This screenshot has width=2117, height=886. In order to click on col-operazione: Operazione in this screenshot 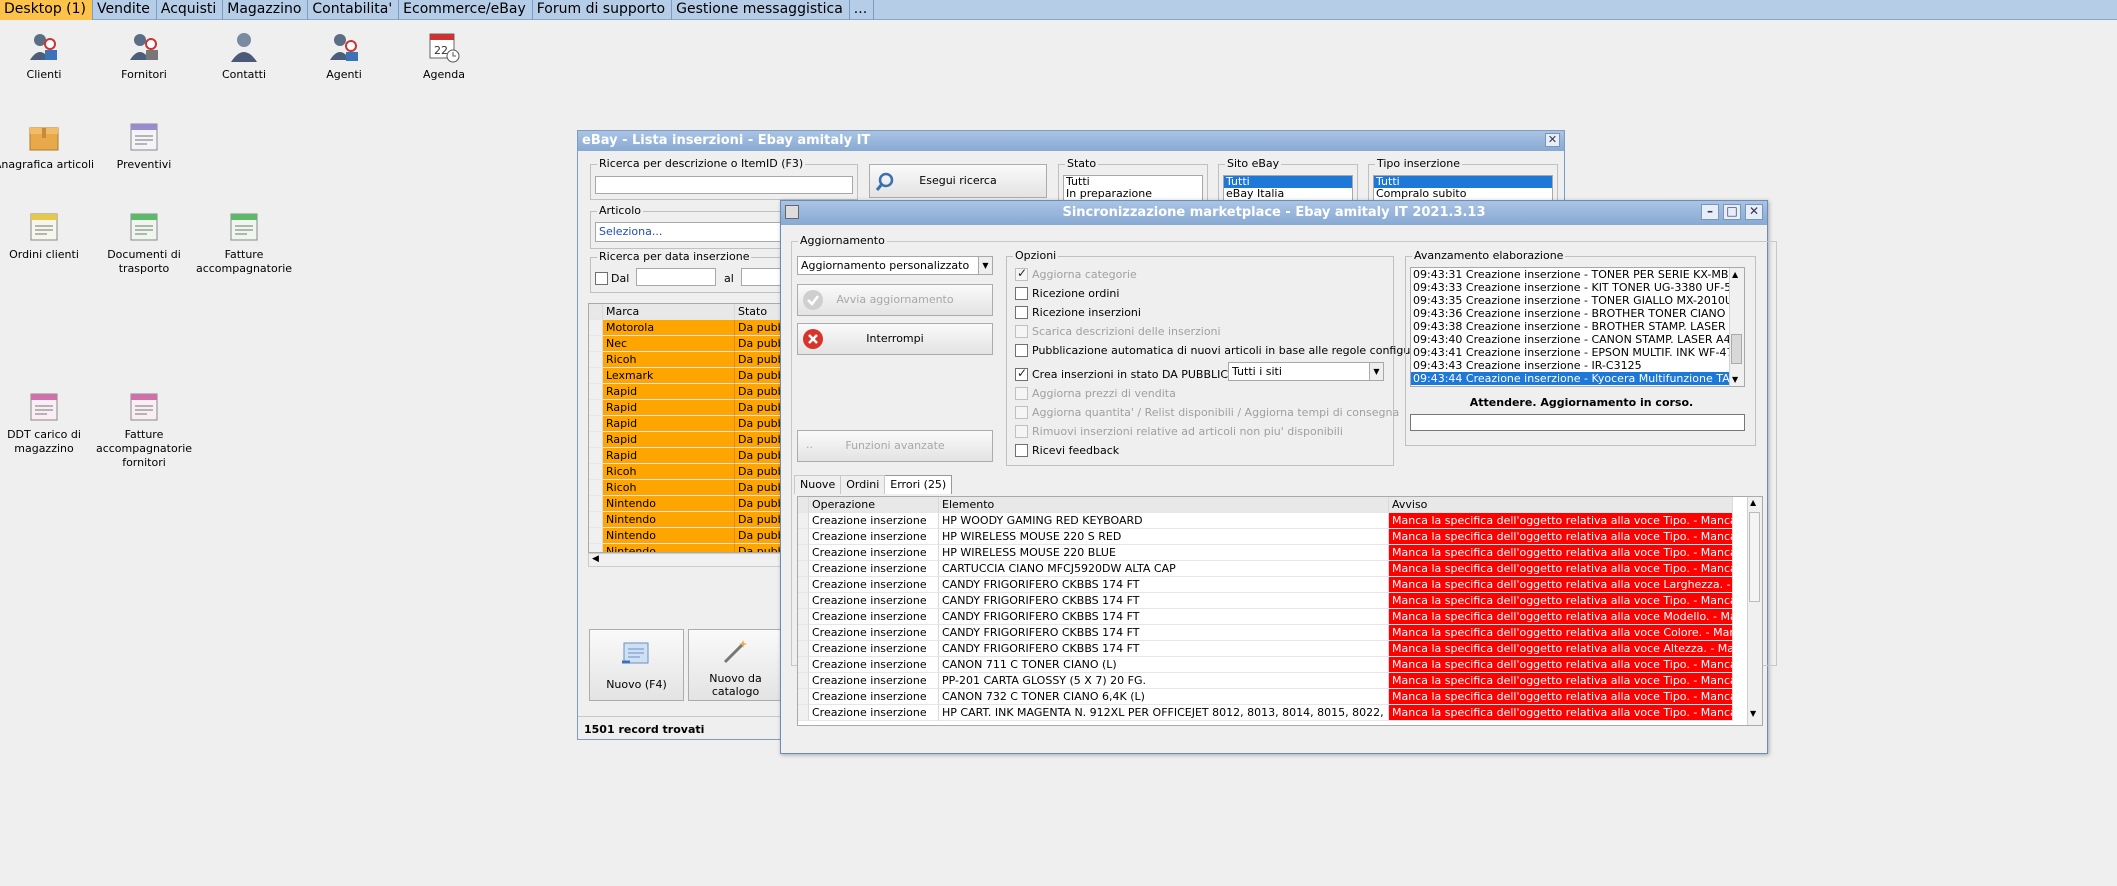, I will do `click(874, 505)`.